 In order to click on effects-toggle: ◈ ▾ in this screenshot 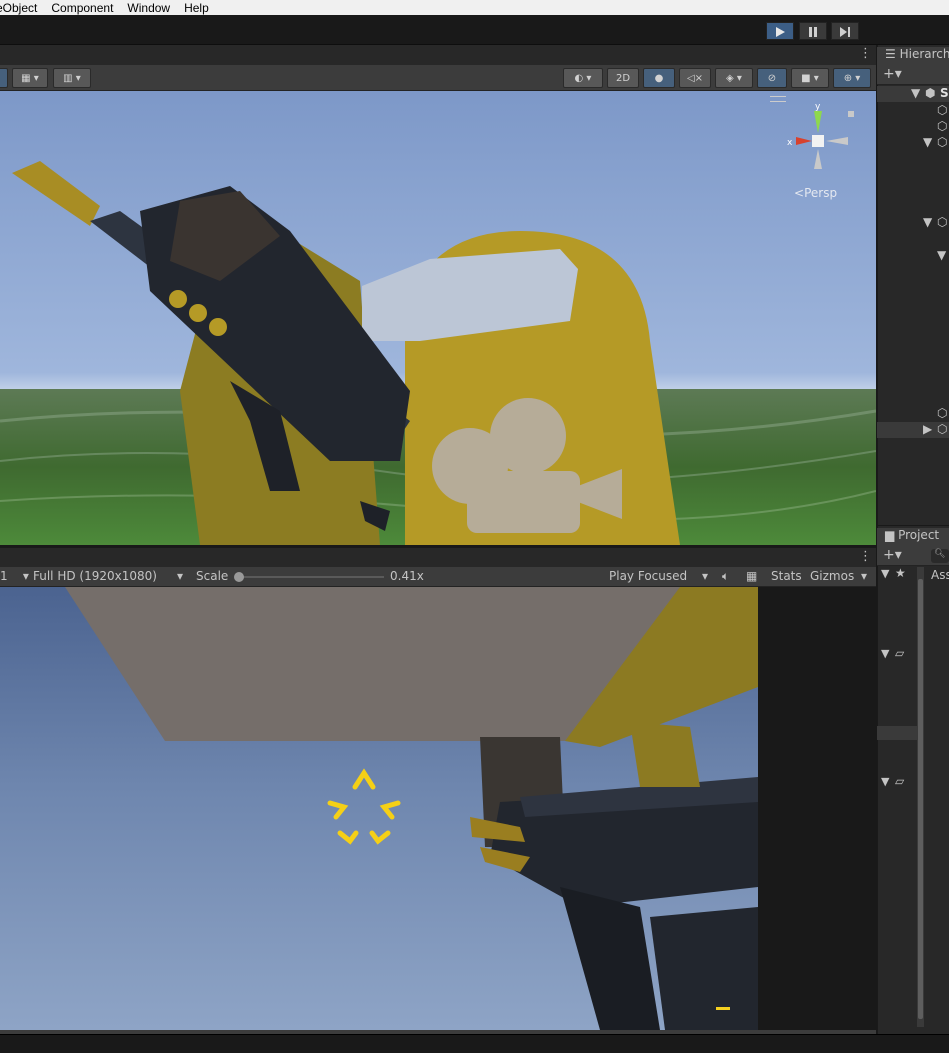, I will do `click(734, 78)`.